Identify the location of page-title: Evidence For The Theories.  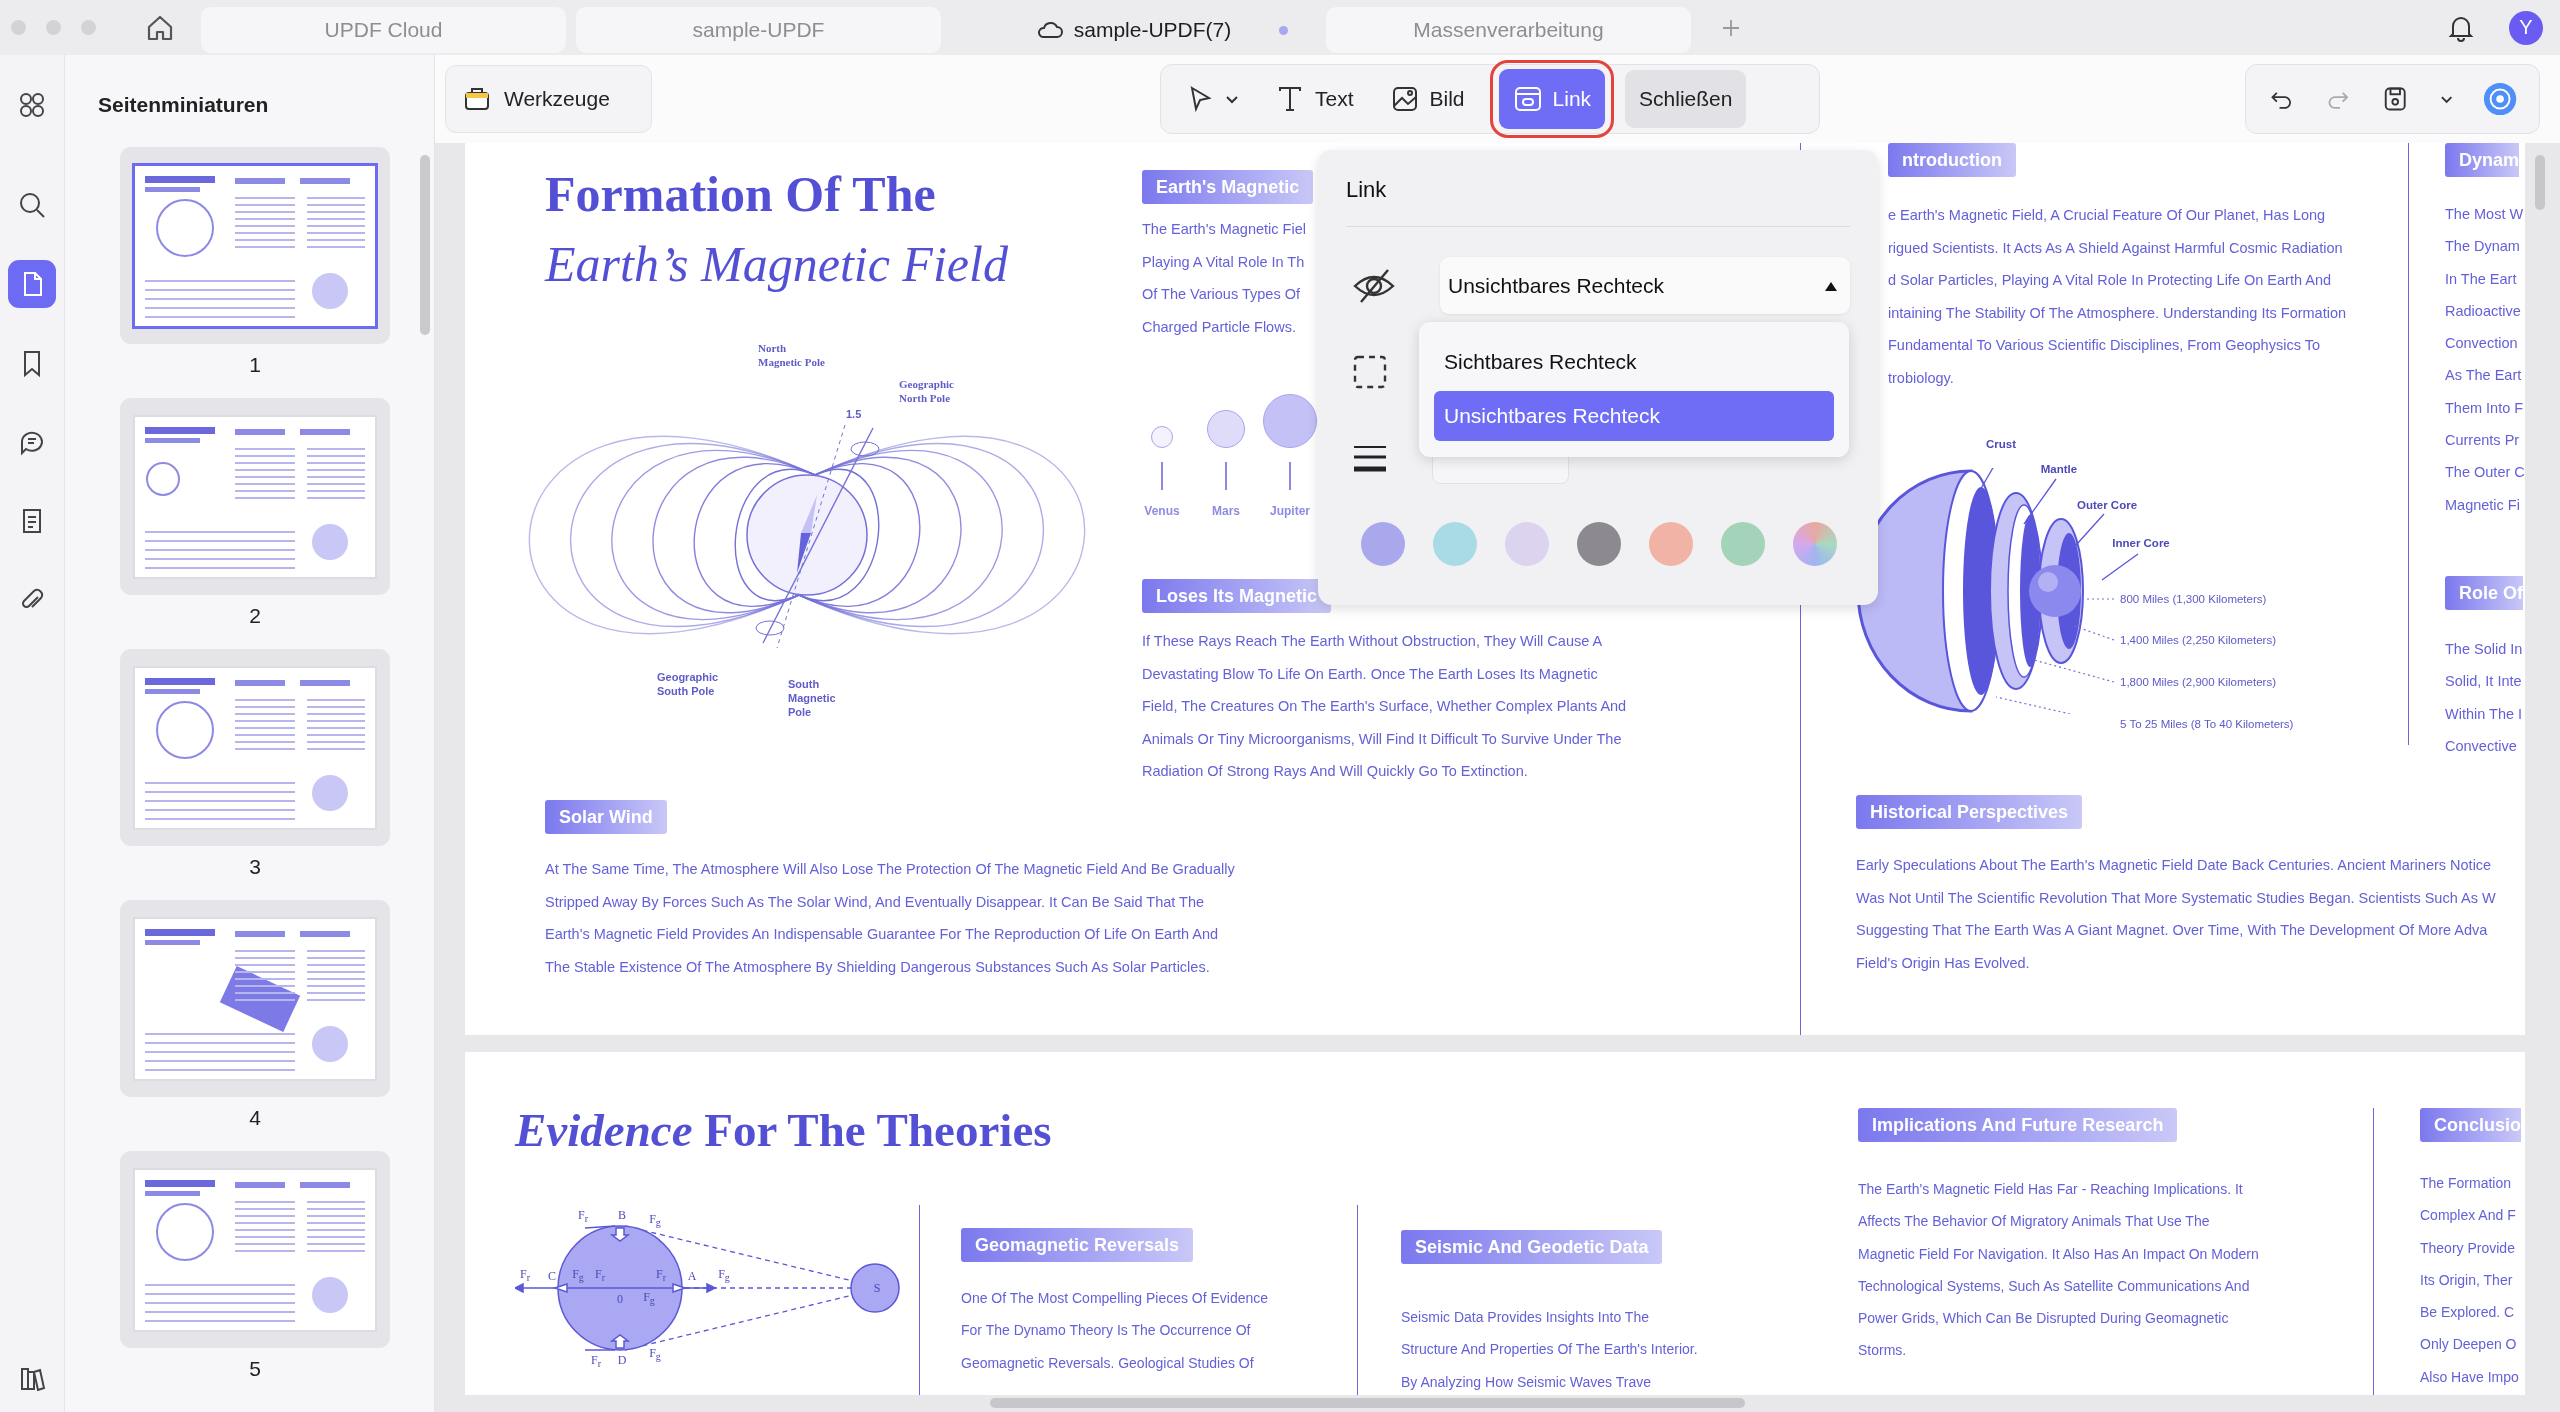
(784, 1130).